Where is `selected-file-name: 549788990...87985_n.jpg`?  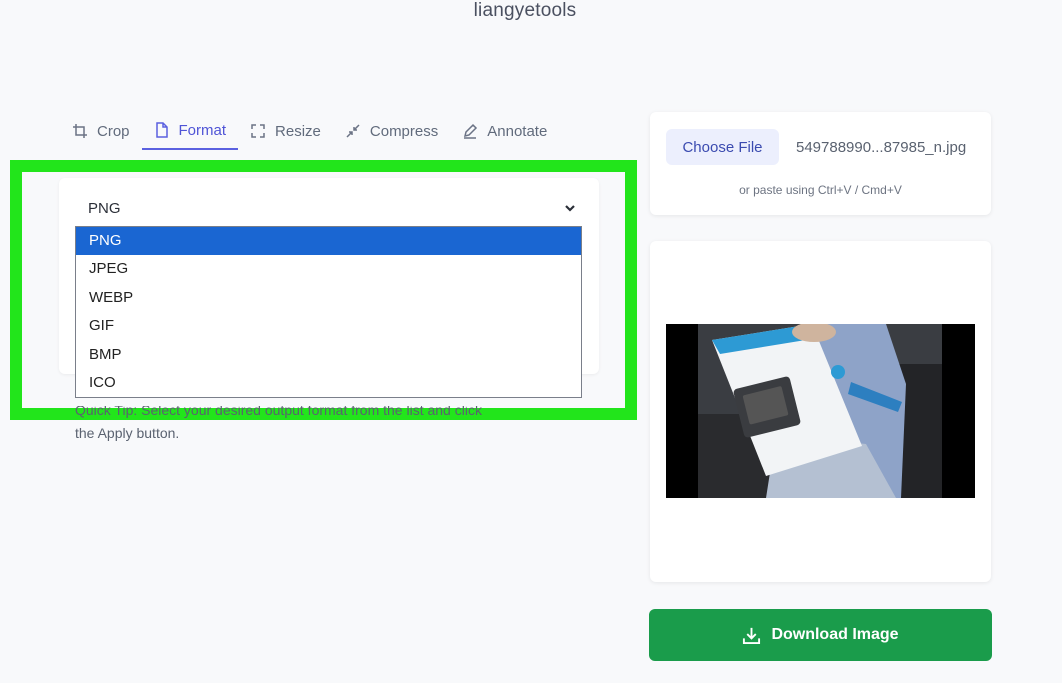 selected-file-name: 549788990...87985_n.jpg is located at coordinates (881, 147).